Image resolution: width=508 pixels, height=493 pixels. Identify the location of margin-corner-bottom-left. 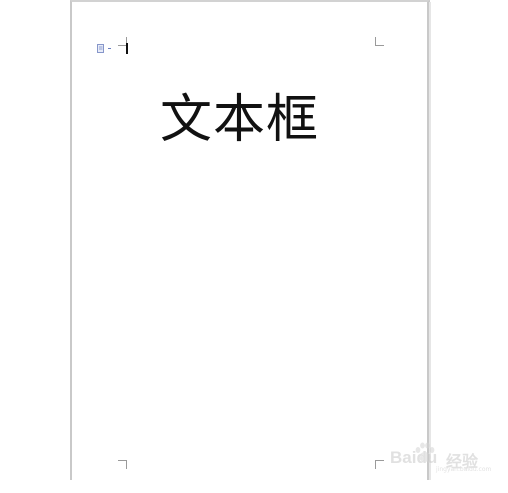
(122, 464).